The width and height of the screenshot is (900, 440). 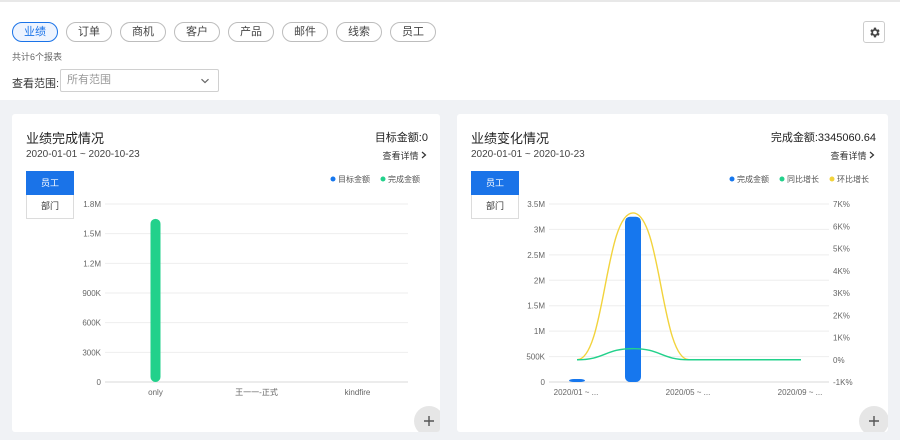 What do you see at coordinates (89, 32) in the screenshot?
I see `tab-orders: 订单` at bounding box center [89, 32].